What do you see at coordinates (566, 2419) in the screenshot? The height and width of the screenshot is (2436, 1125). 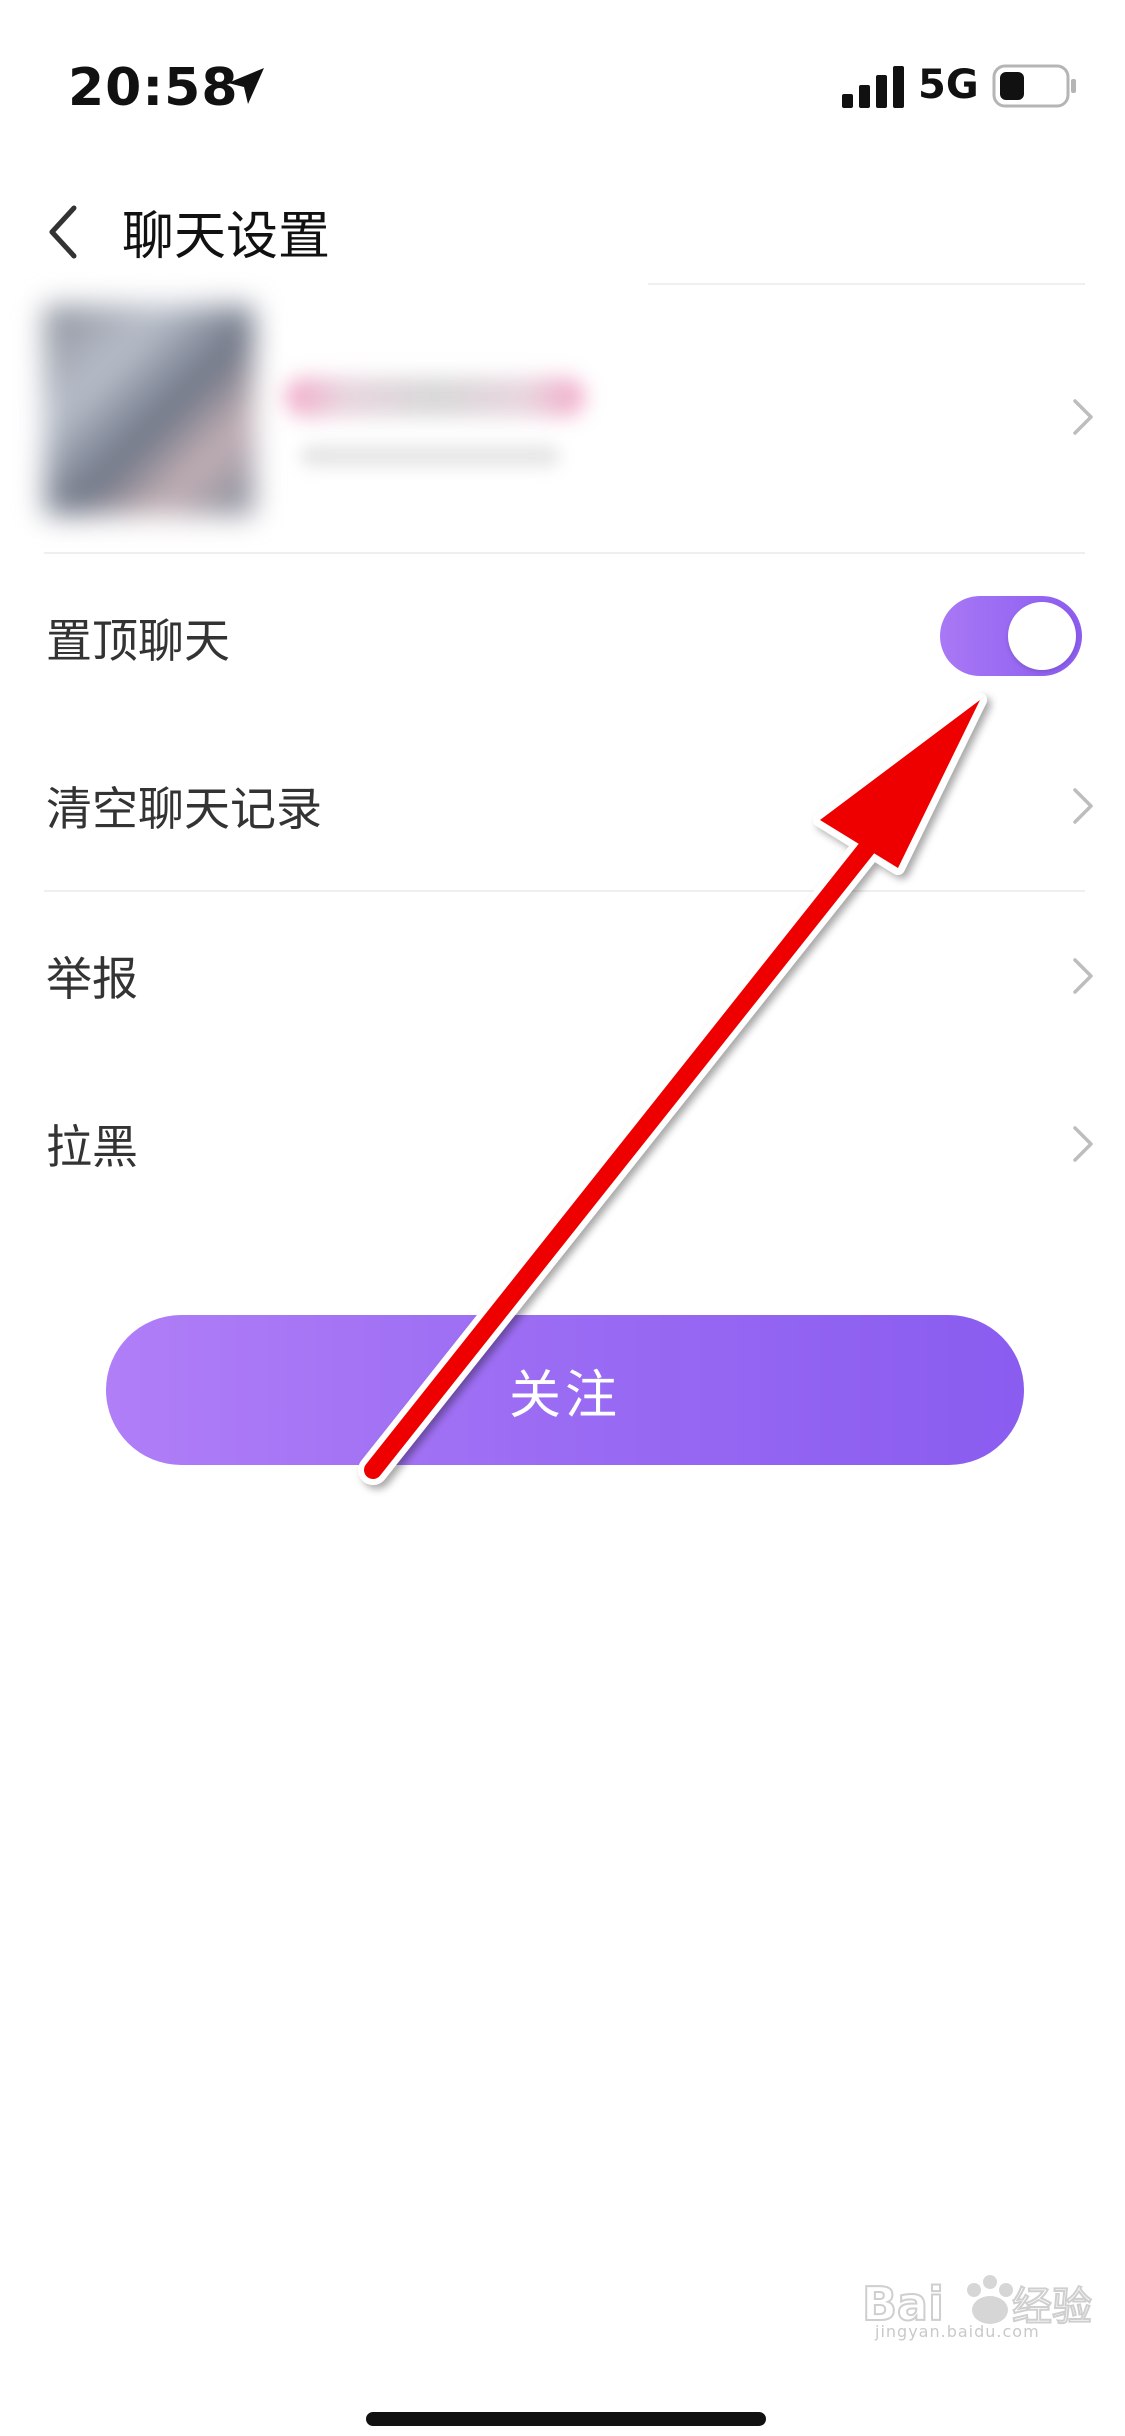 I see `home-indicator` at bounding box center [566, 2419].